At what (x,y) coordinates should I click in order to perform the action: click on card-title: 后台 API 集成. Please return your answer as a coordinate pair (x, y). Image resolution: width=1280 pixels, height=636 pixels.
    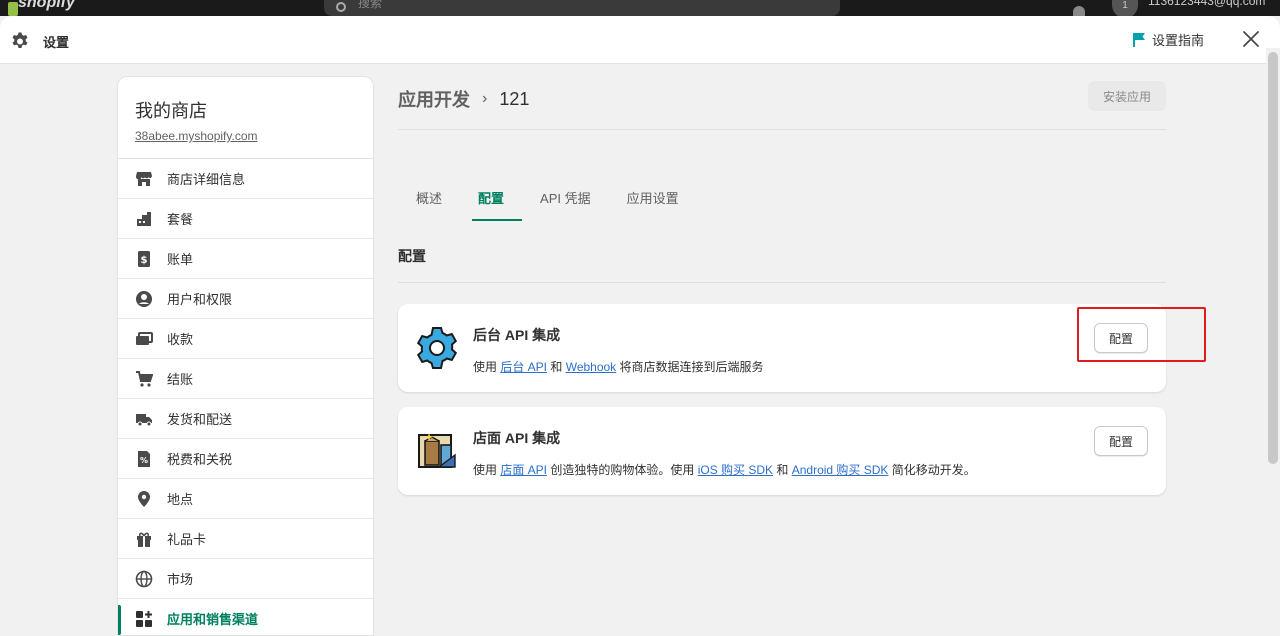
    Looking at the image, I should click on (517, 335).